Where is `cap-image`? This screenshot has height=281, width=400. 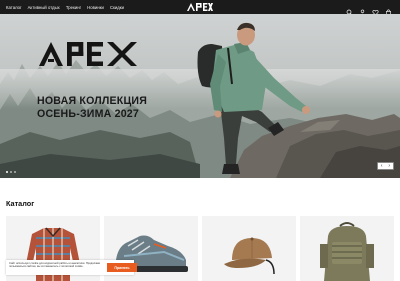
cap-image is located at coordinates (249, 256).